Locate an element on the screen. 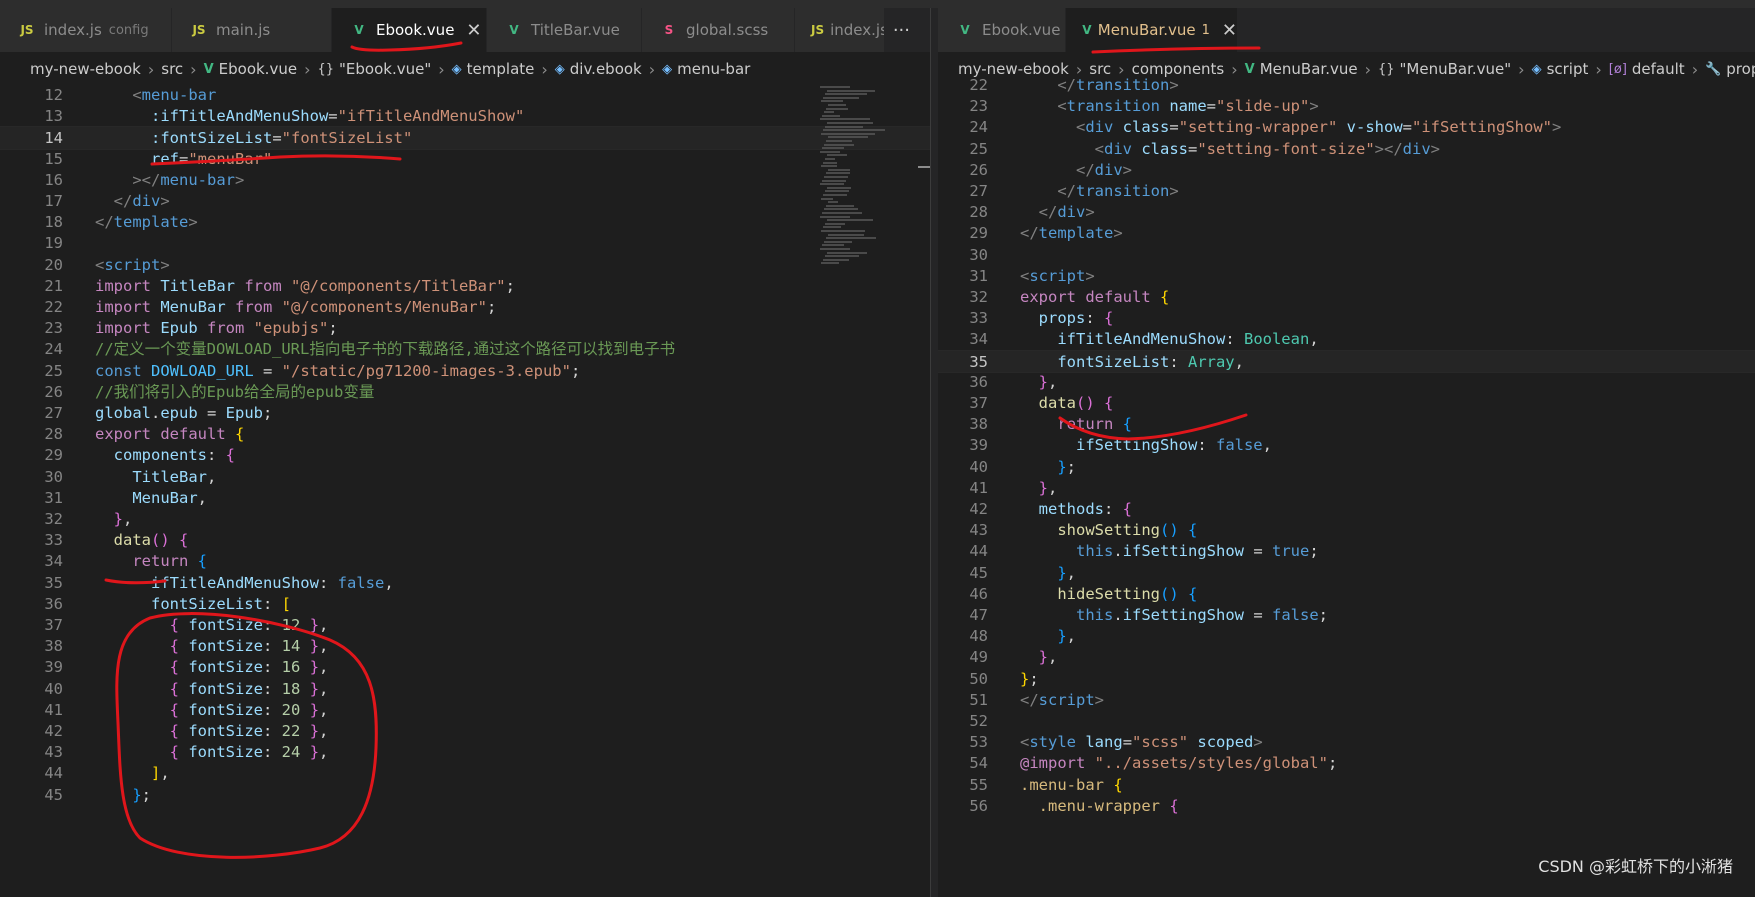  code-line: 32 export default { is located at coordinates (1346, 298).